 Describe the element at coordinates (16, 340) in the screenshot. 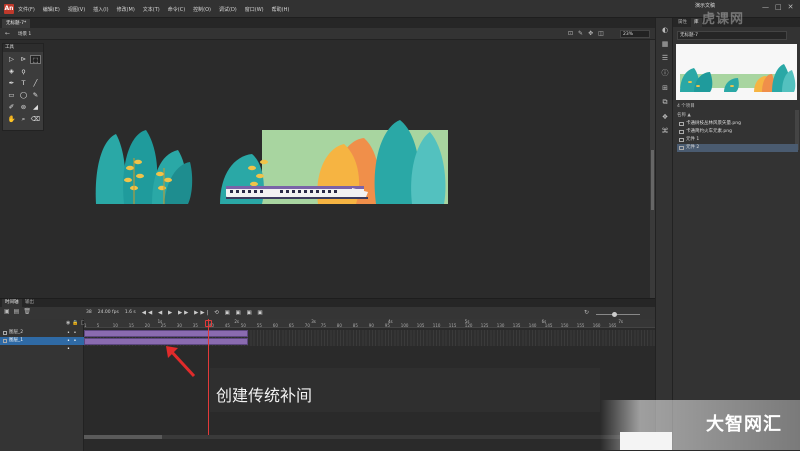

I see `layer-name: 图层_1` at that location.